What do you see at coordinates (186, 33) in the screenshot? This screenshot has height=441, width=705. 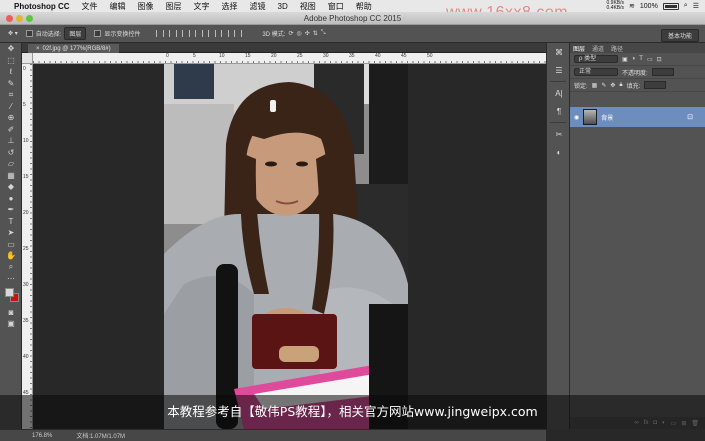 I see `align-bottom-icon` at bounding box center [186, 33].